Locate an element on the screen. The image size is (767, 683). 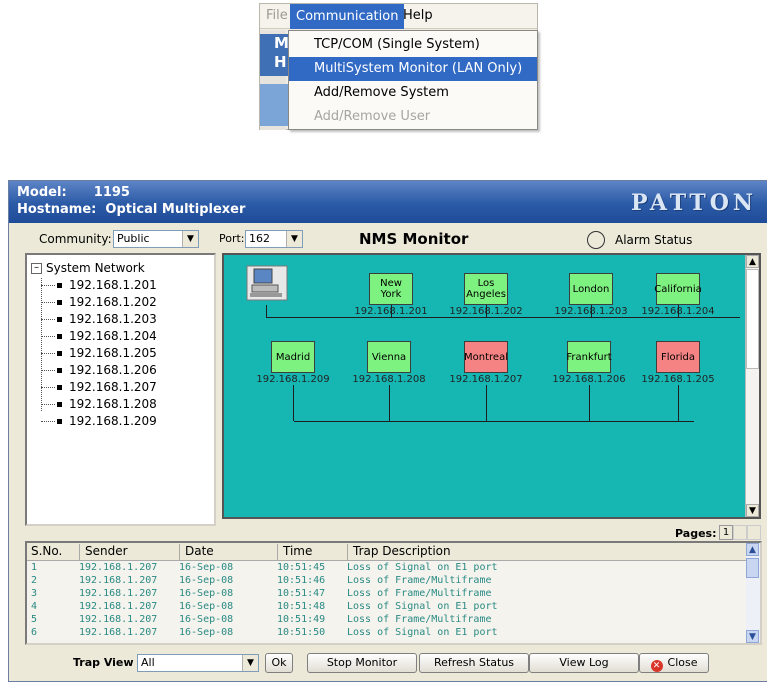
pages-label: Pages: is located at coordinates (696, 533).